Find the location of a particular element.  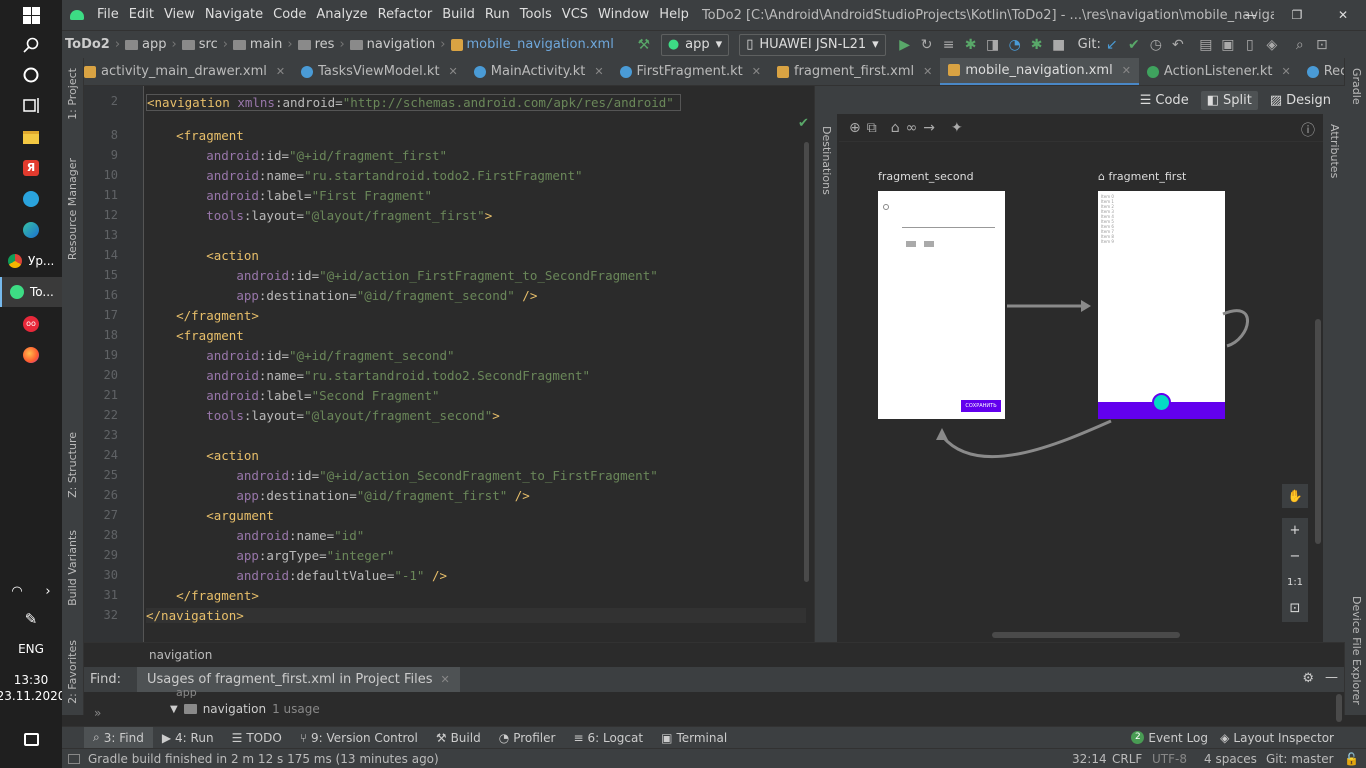

device-select: ▯ HUAWEI JSN-L21 ▾ is located at coordinates (812, 44).